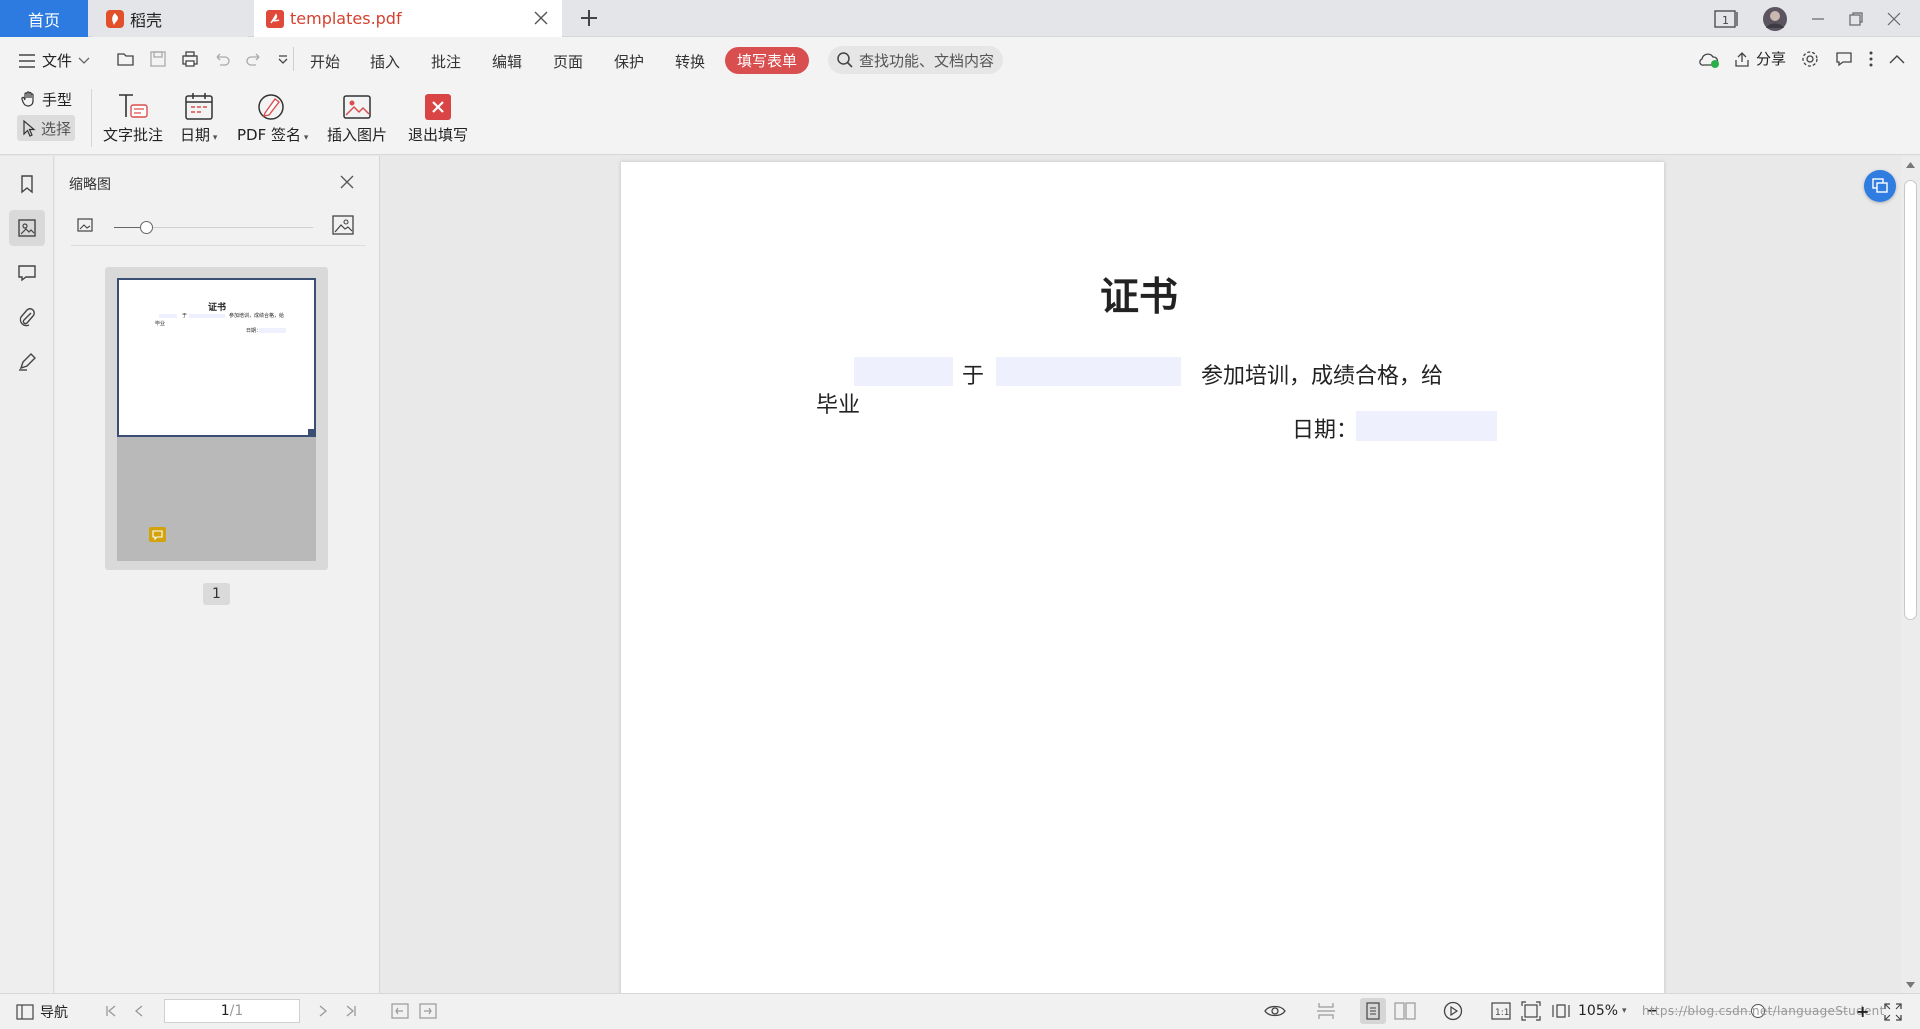 The height and width of the screenshot is (1029, 1920). Describe the element at coordinates (254, 59) in the screenshot. I see `redo-icon` at that location.